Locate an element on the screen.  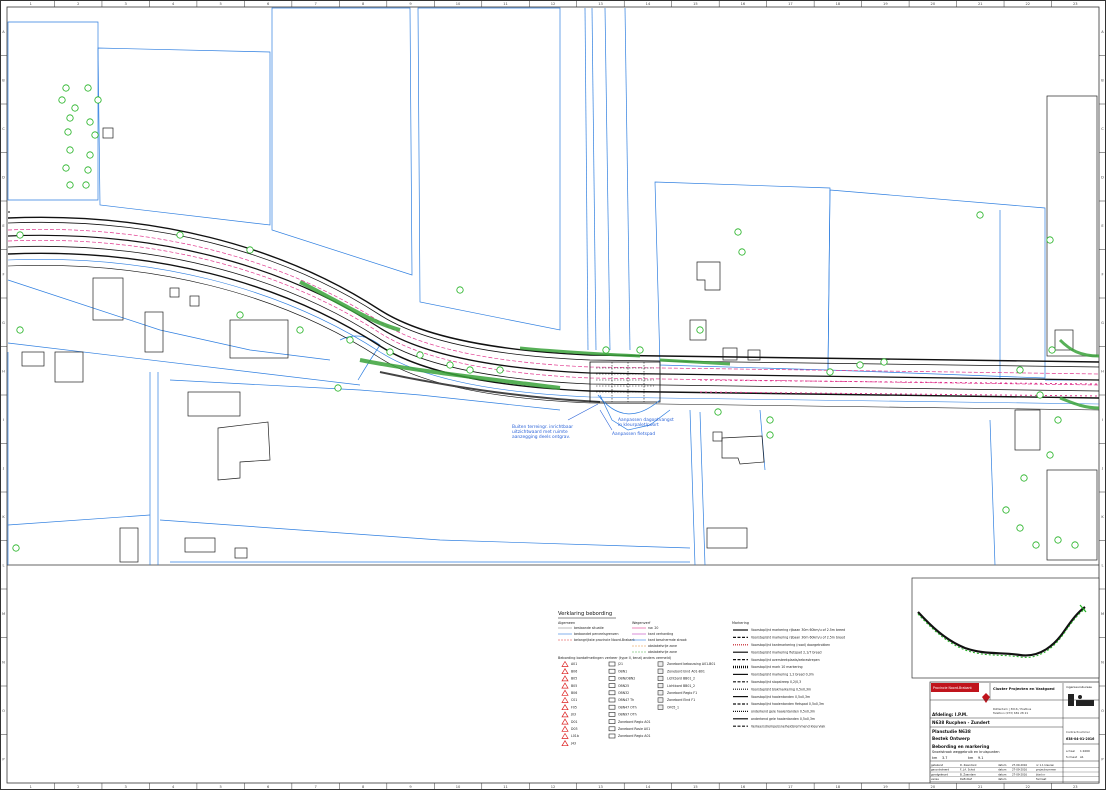
svg-text: bedaandet perceelsgrenzen is located at coordinates (596, 634).